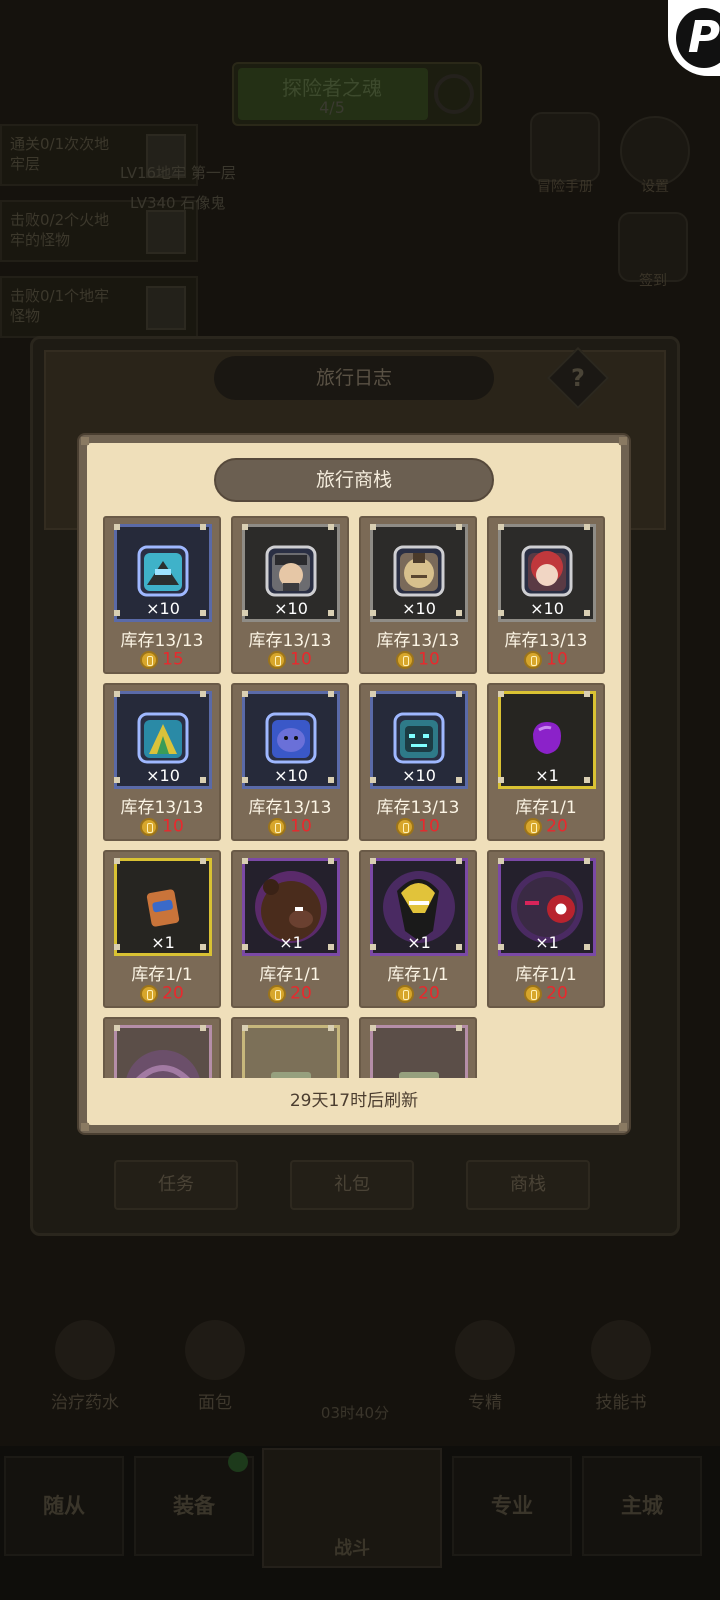  What do you see at coordinates (621, 1350) in the screenshot?
I see `skillbook-icon` at bounding box center [621, 1350].